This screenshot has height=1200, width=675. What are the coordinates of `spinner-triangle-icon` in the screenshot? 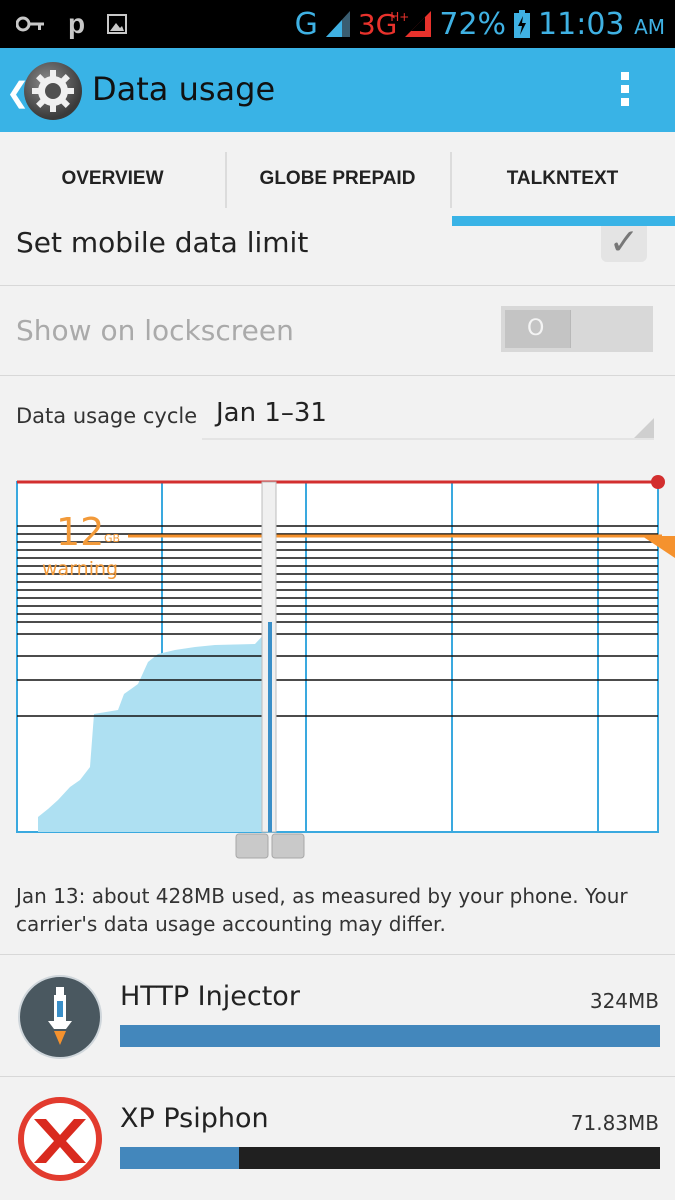 It's located at (644, 428).